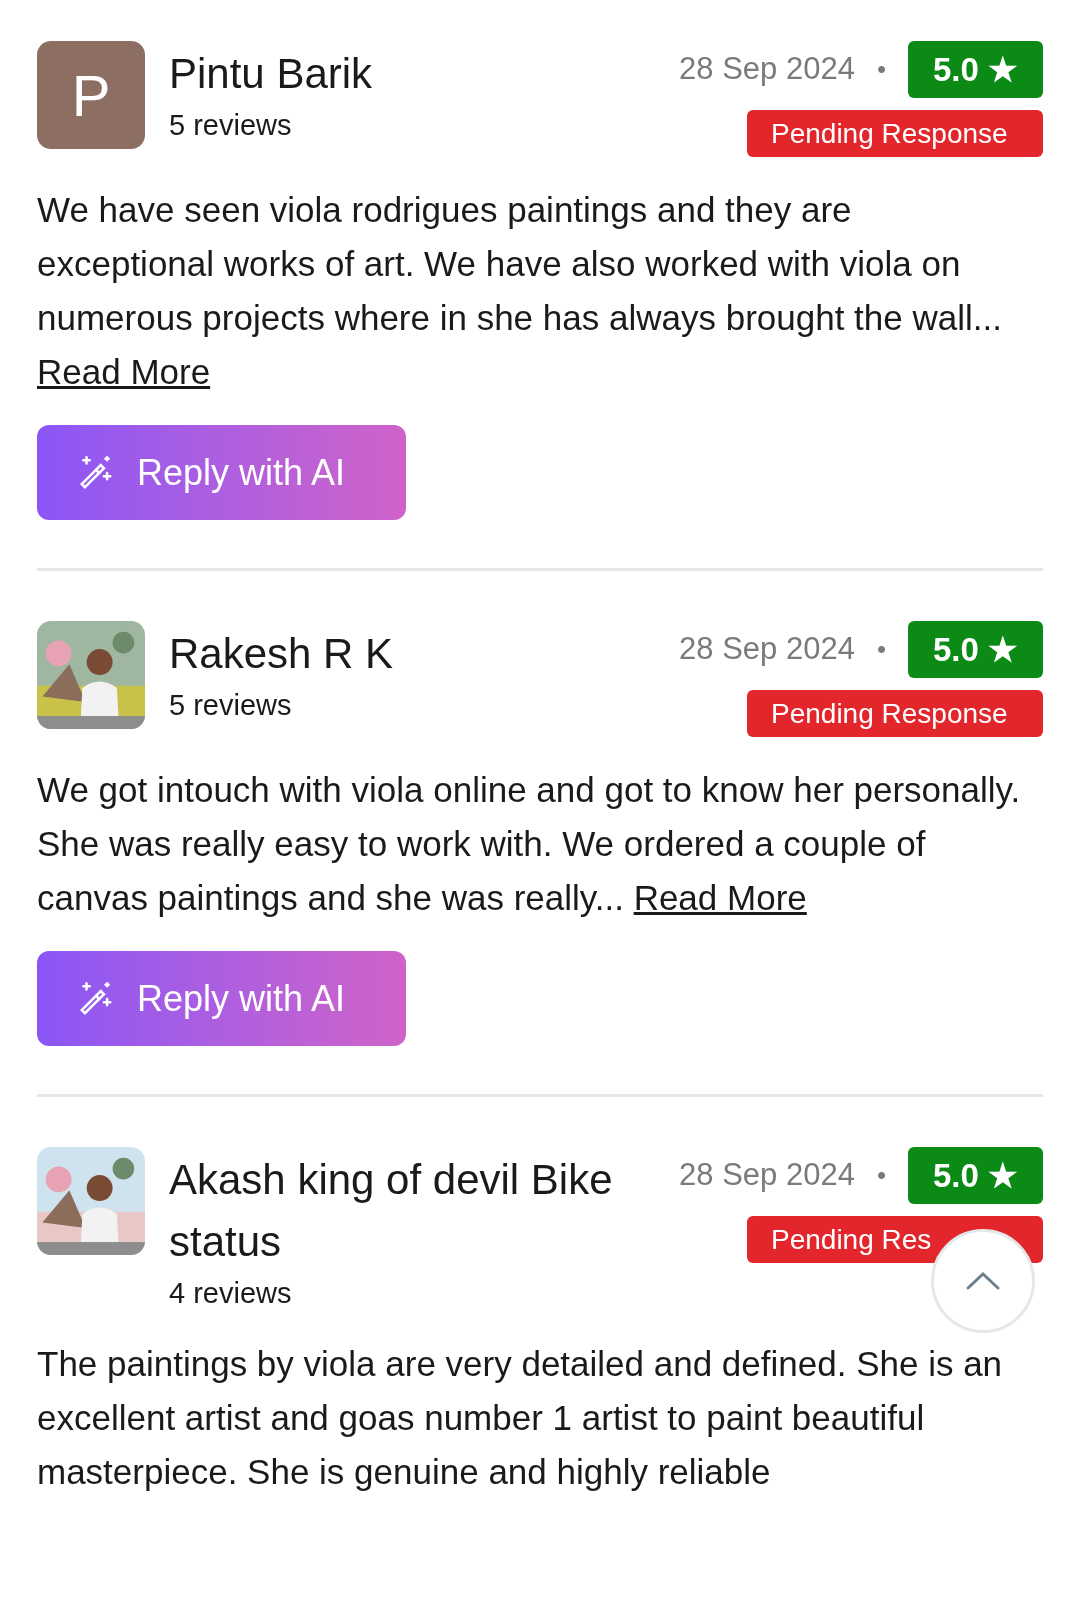 The width and height of the screenshot is (1080, 1621). I want to click on reviewer-name: Pintu Barik, so click(271, 74).